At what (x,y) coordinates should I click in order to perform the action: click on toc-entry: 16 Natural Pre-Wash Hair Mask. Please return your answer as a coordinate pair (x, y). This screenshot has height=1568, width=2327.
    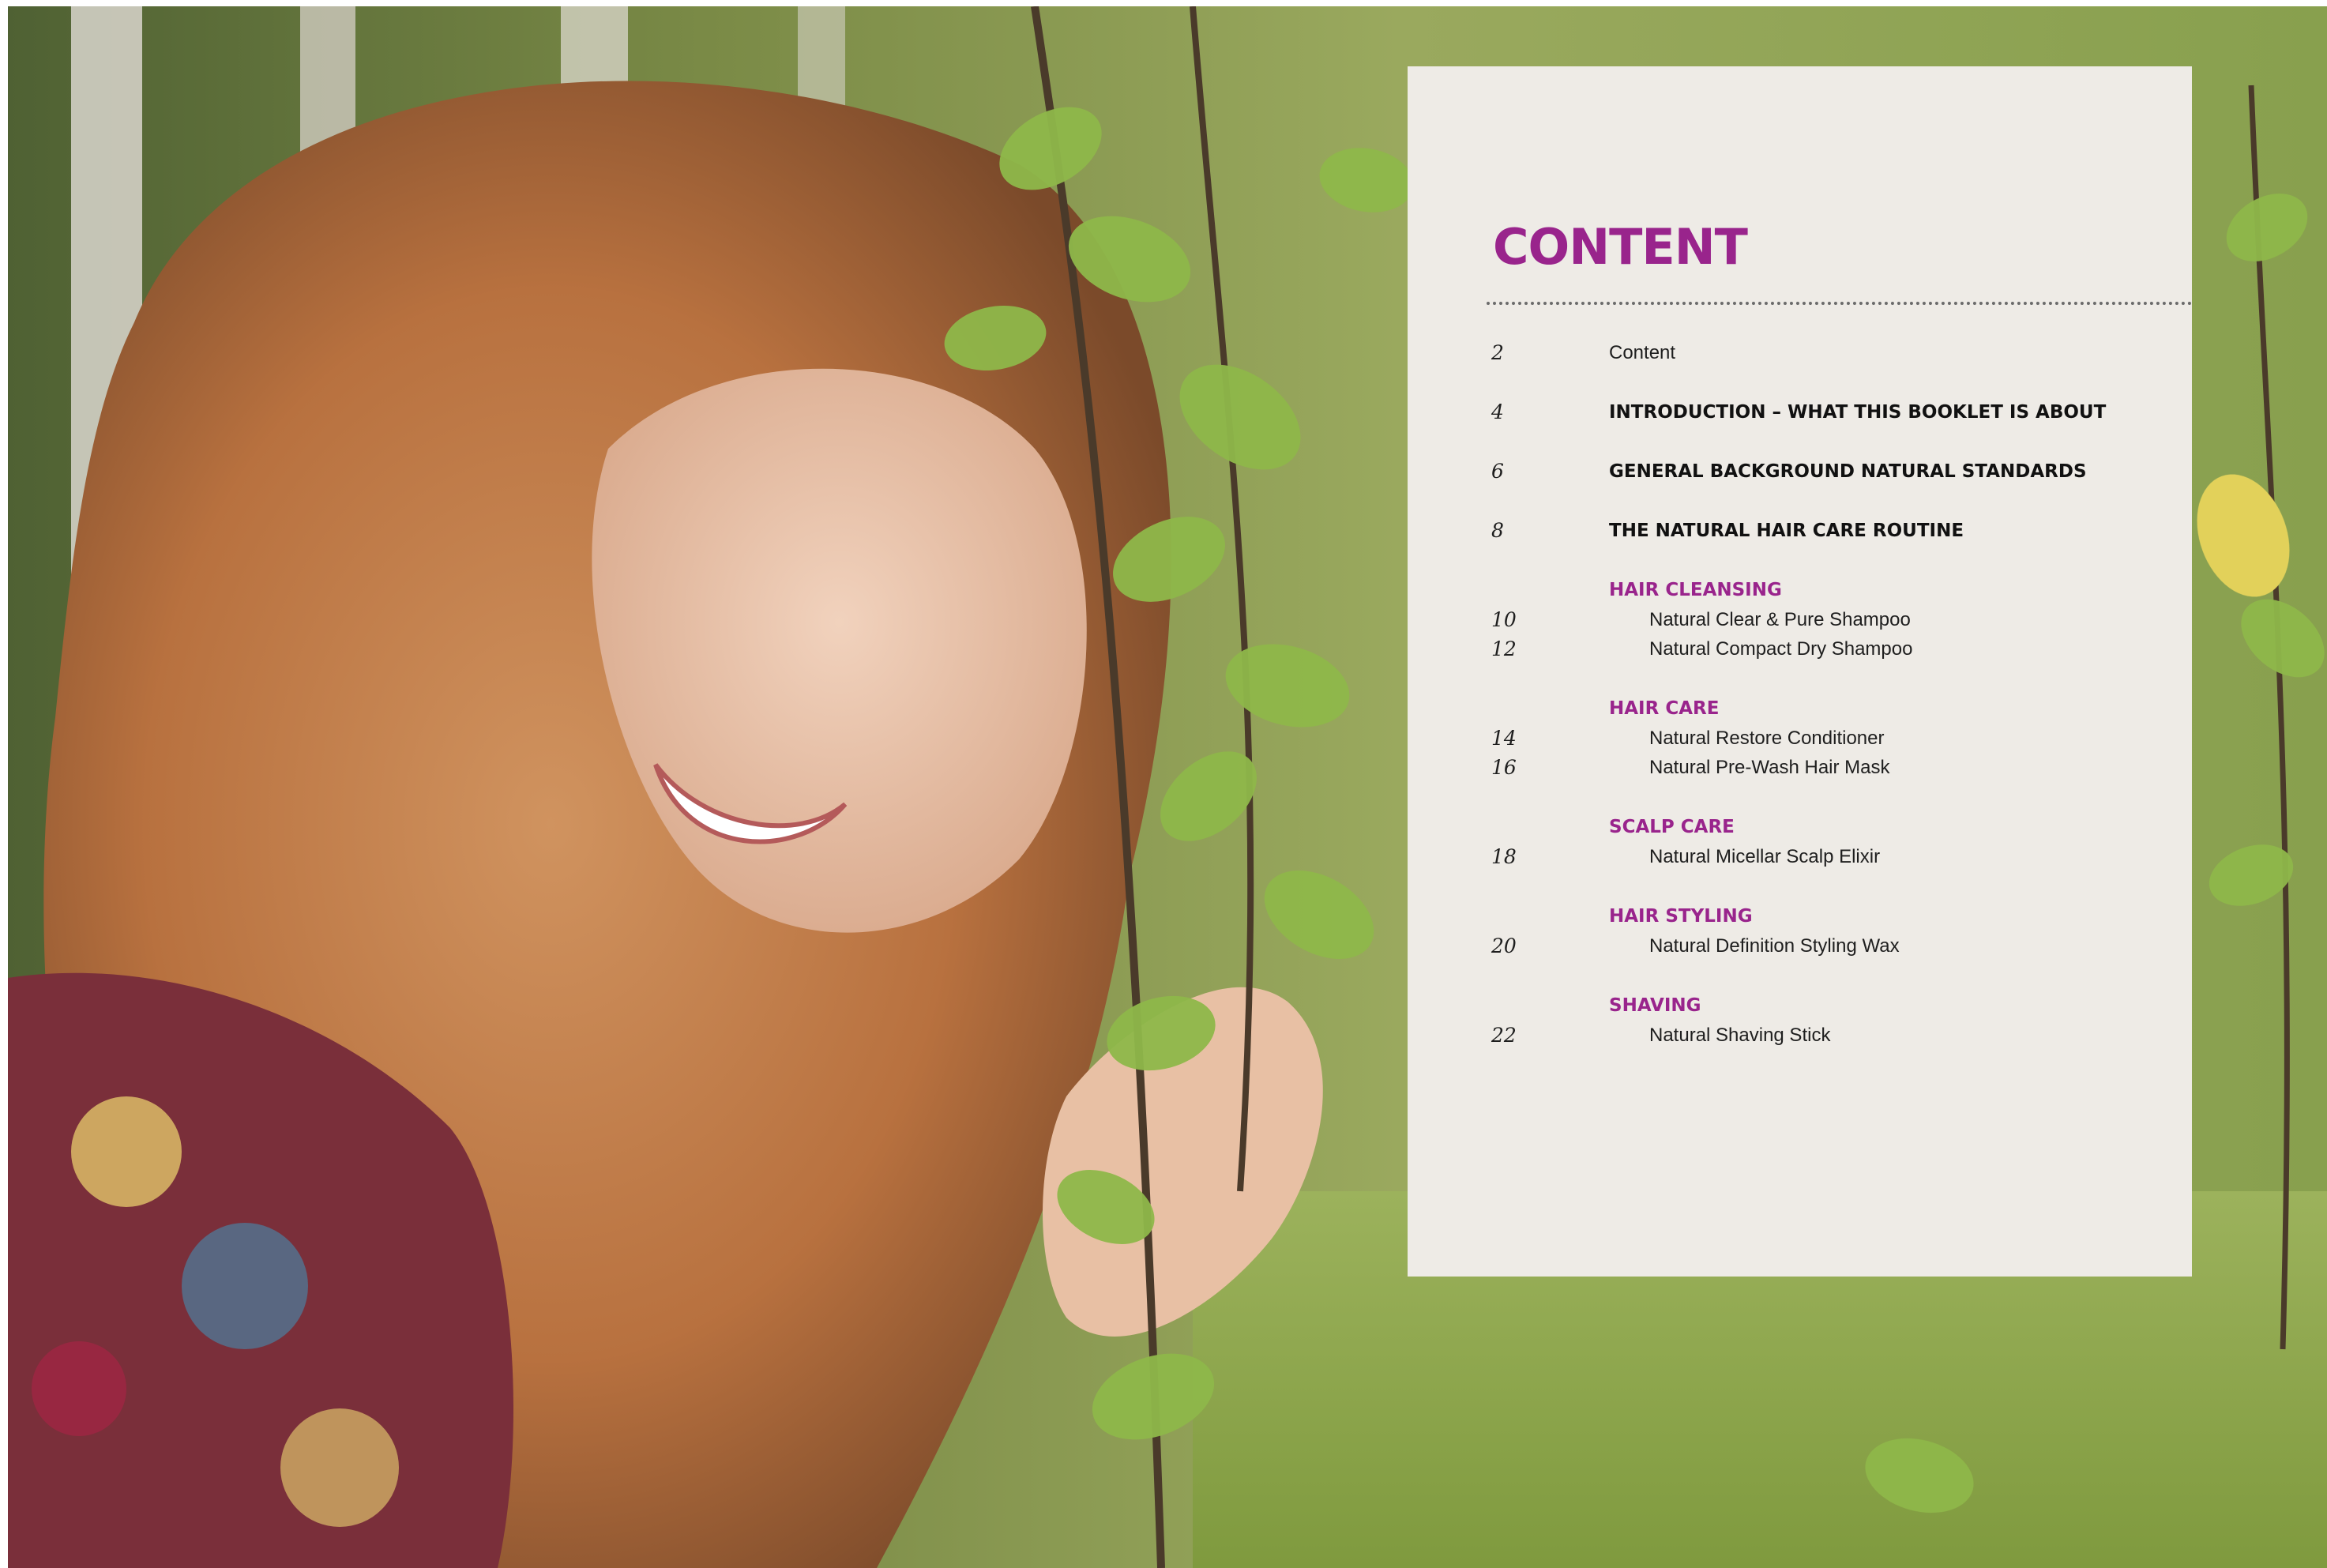
    Looking at the image, I should click on (1800, 768).